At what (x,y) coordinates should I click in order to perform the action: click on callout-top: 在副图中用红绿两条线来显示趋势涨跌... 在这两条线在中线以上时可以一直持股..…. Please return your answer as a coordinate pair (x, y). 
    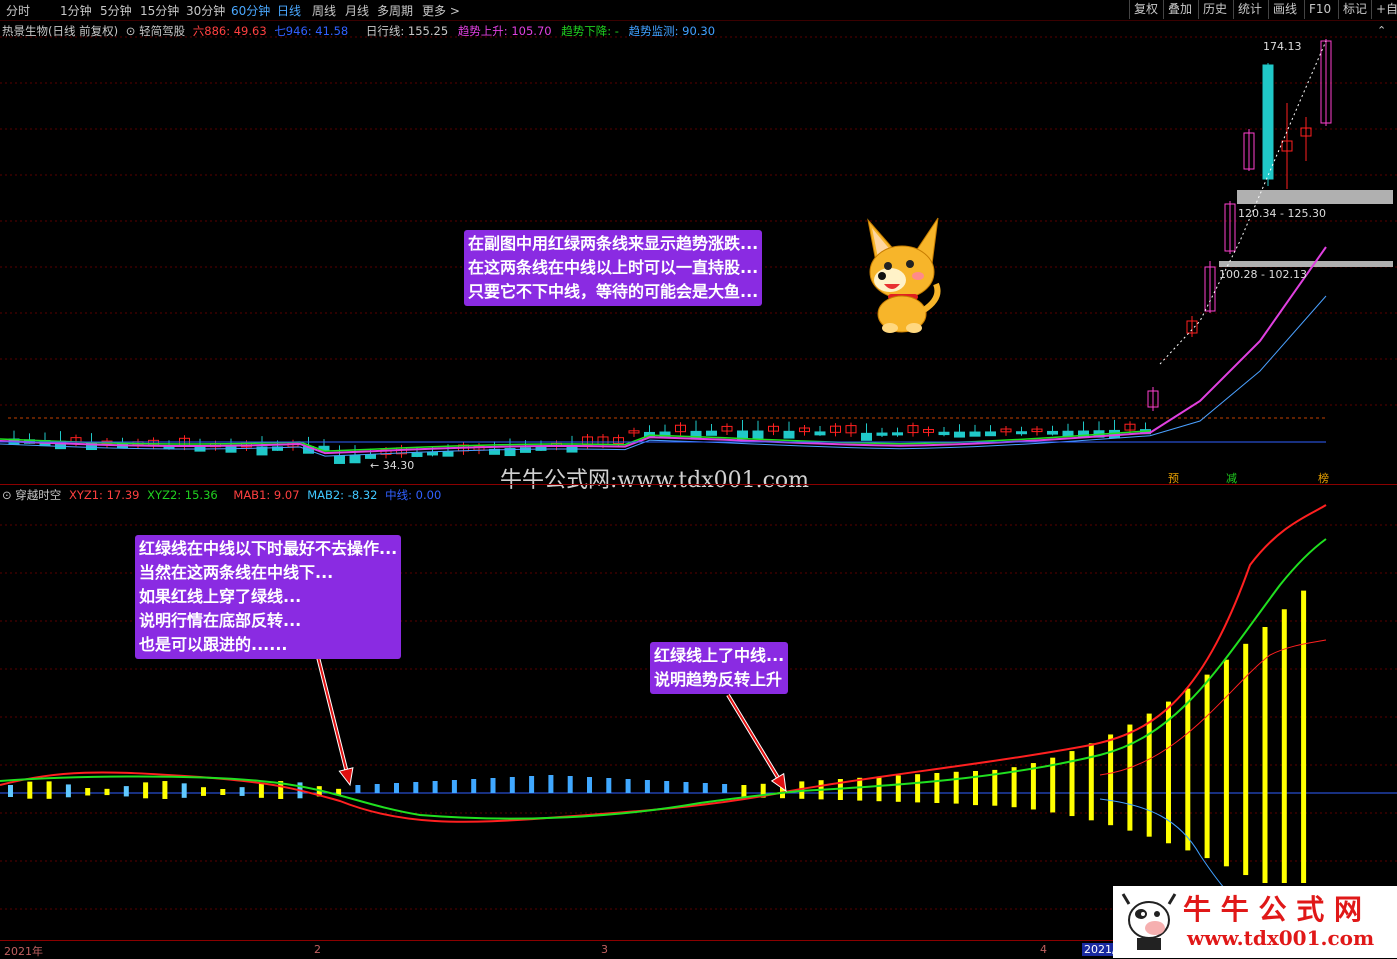
    Looking at the image, I should click on (613, 268).